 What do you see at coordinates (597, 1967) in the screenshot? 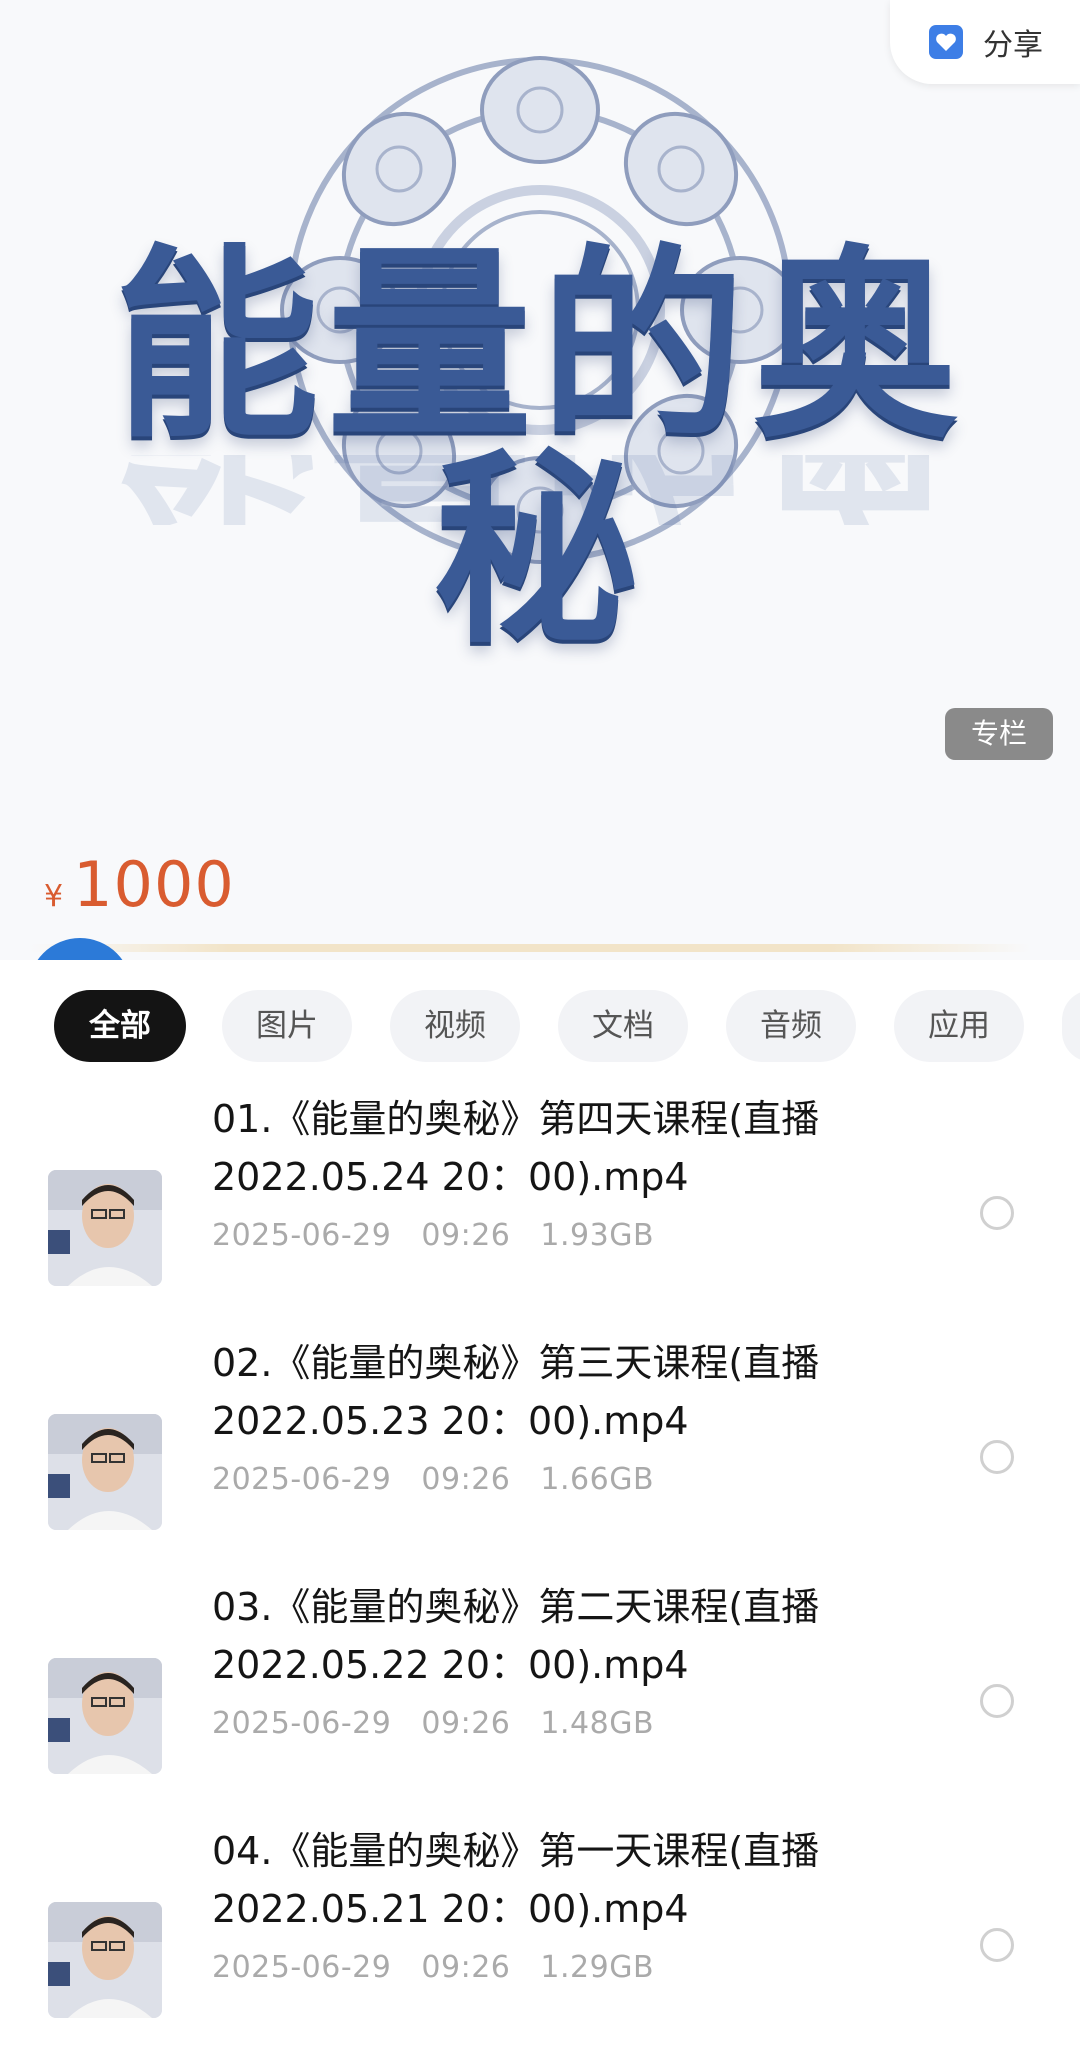
I see `file-size: 1.29GB` at bounding box center [597, 1967].